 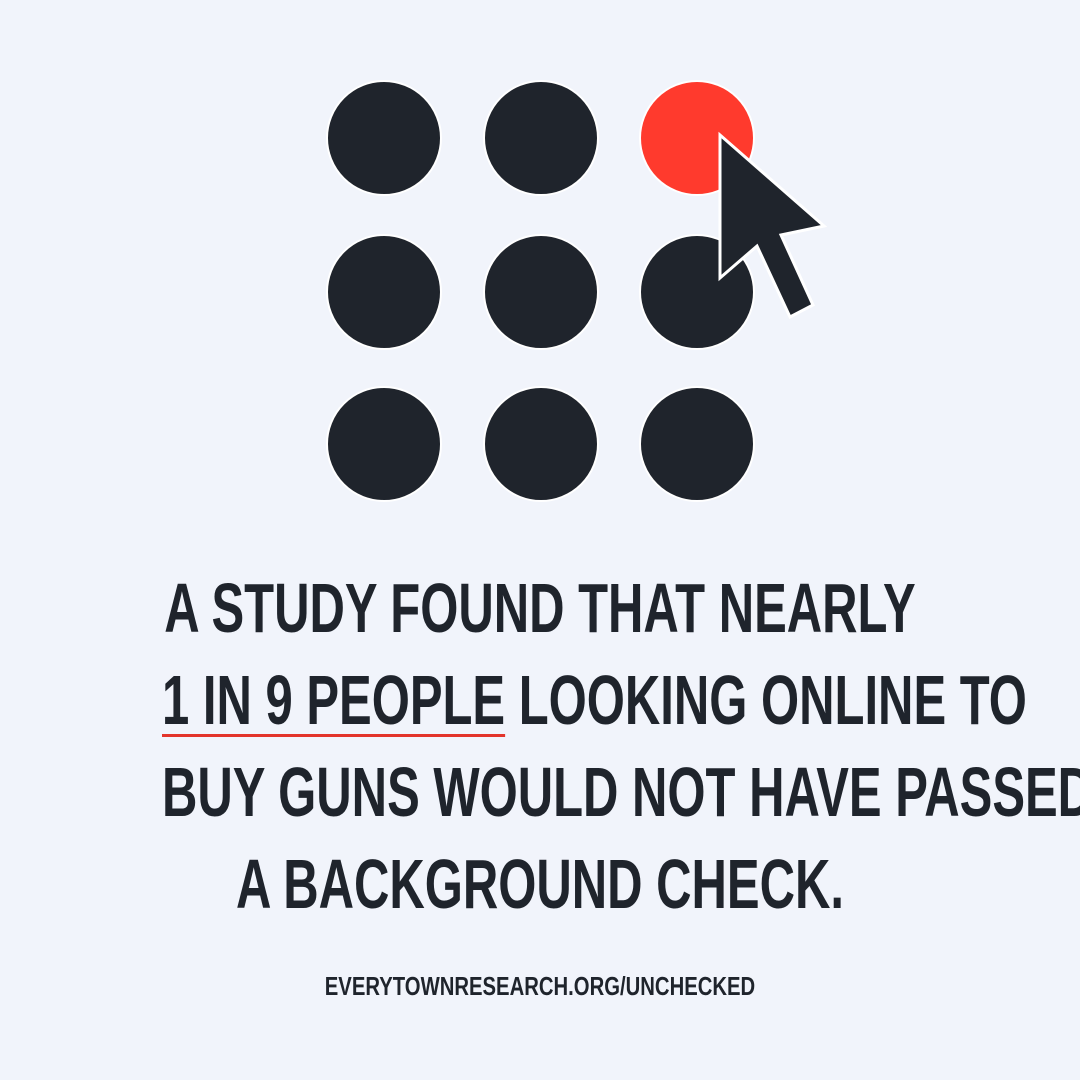 I want to click on source-url: EVERYTOWNRESEARCH.ORG/UNCHECKED, so click(x=540, y=986).